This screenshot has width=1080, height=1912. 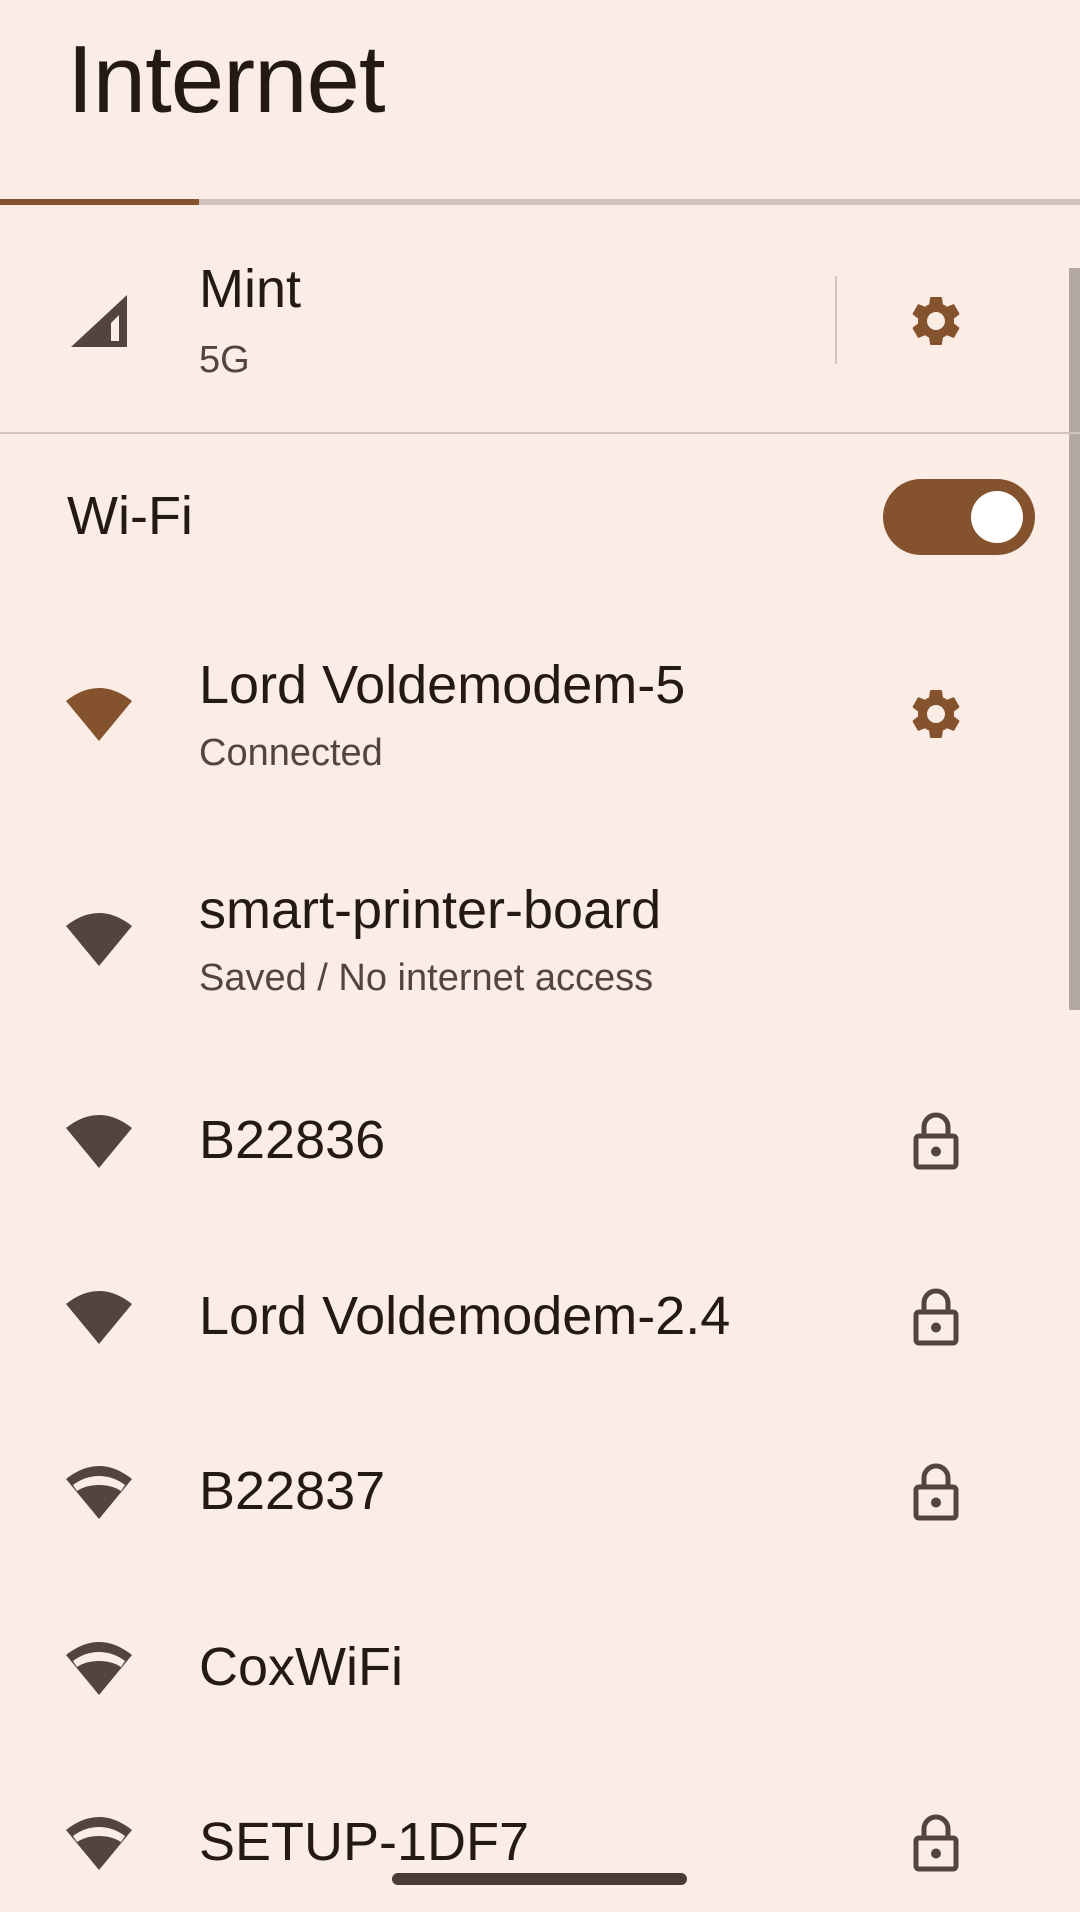 What do you see at coordinates (997, 517) in the screenshot?
I see `wifi-toggle-knob` at bounding box center [997, 517].